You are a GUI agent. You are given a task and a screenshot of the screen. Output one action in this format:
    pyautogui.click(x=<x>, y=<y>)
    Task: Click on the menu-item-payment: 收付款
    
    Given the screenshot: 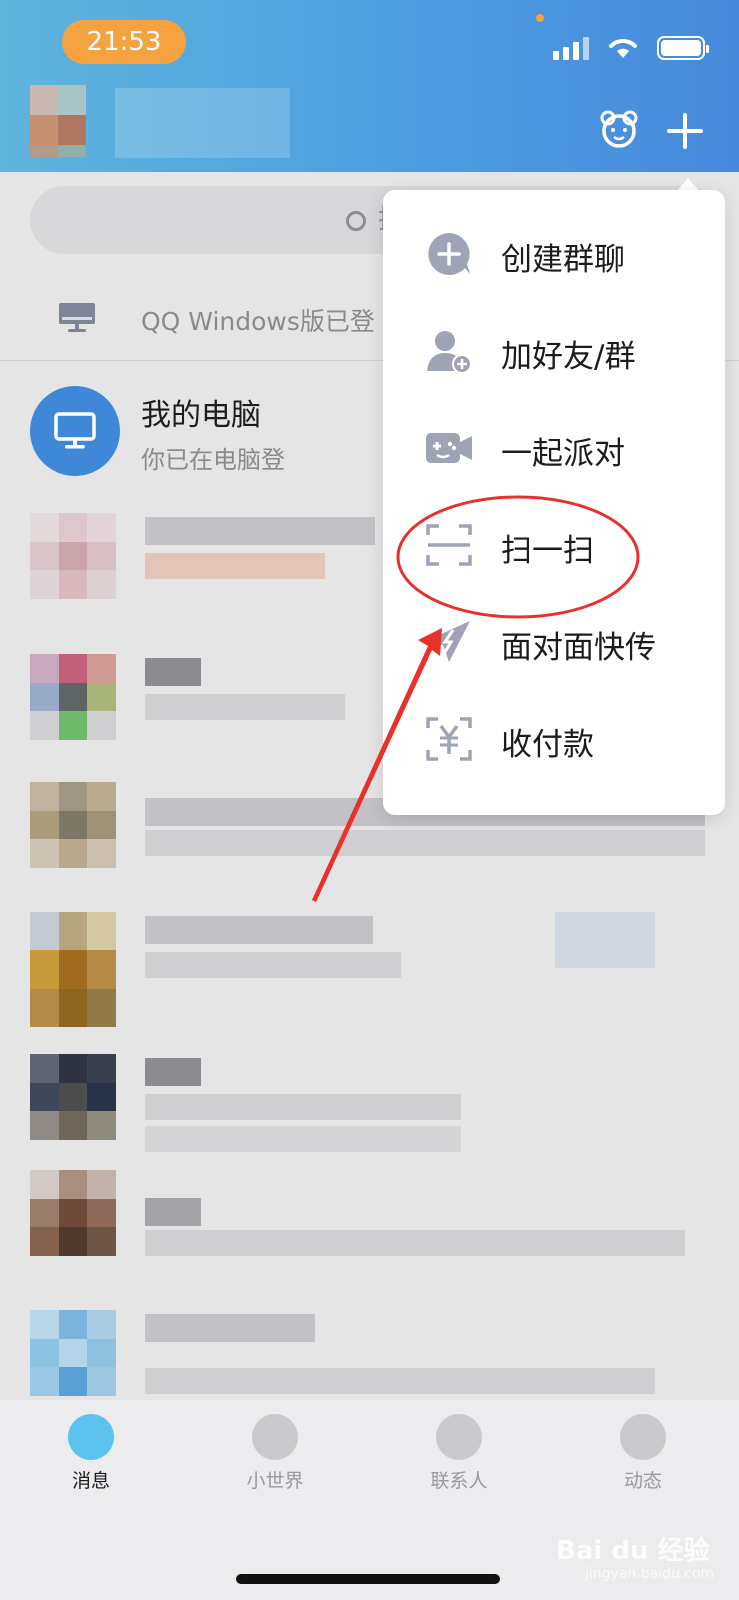 What is the action you would take?
    pyautogui.click(x=554, y=740)
    